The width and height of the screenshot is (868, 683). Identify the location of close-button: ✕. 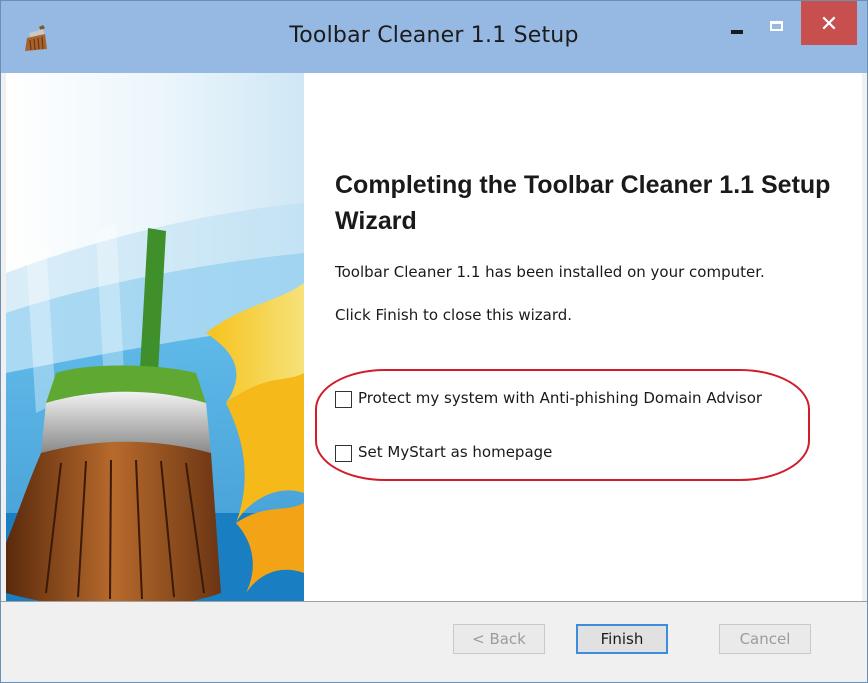
(829, 23).